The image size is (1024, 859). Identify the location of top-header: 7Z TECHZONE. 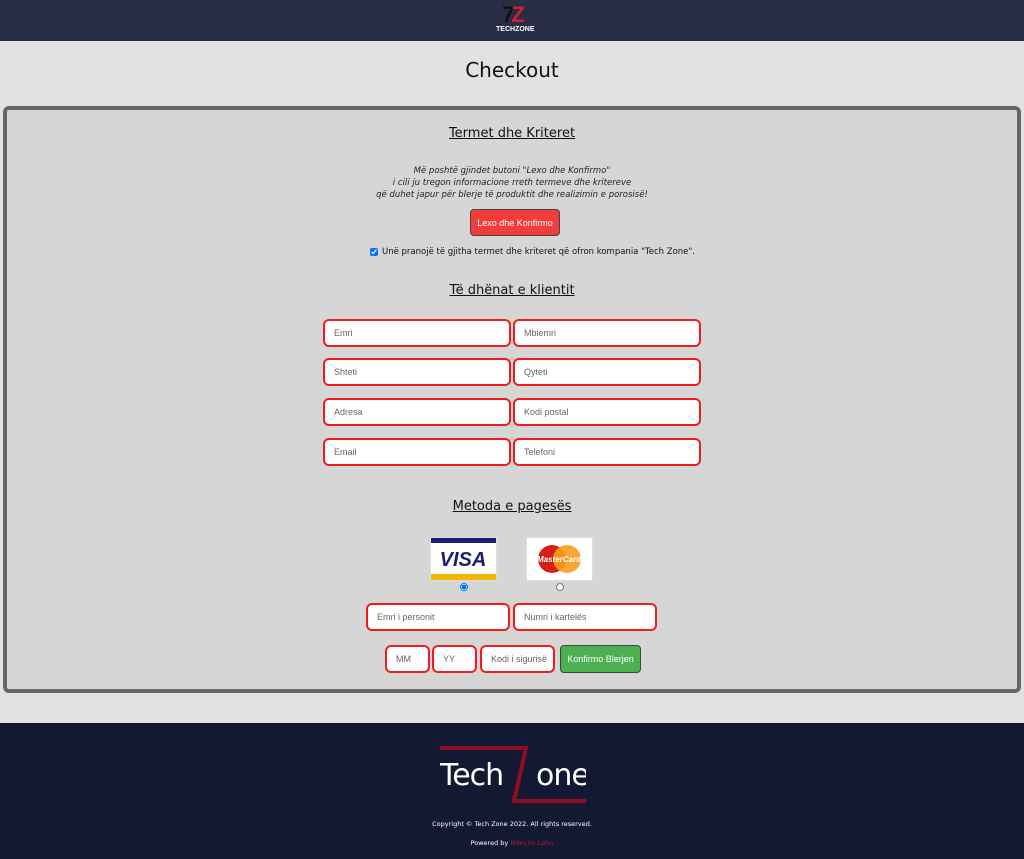
(512, 20).